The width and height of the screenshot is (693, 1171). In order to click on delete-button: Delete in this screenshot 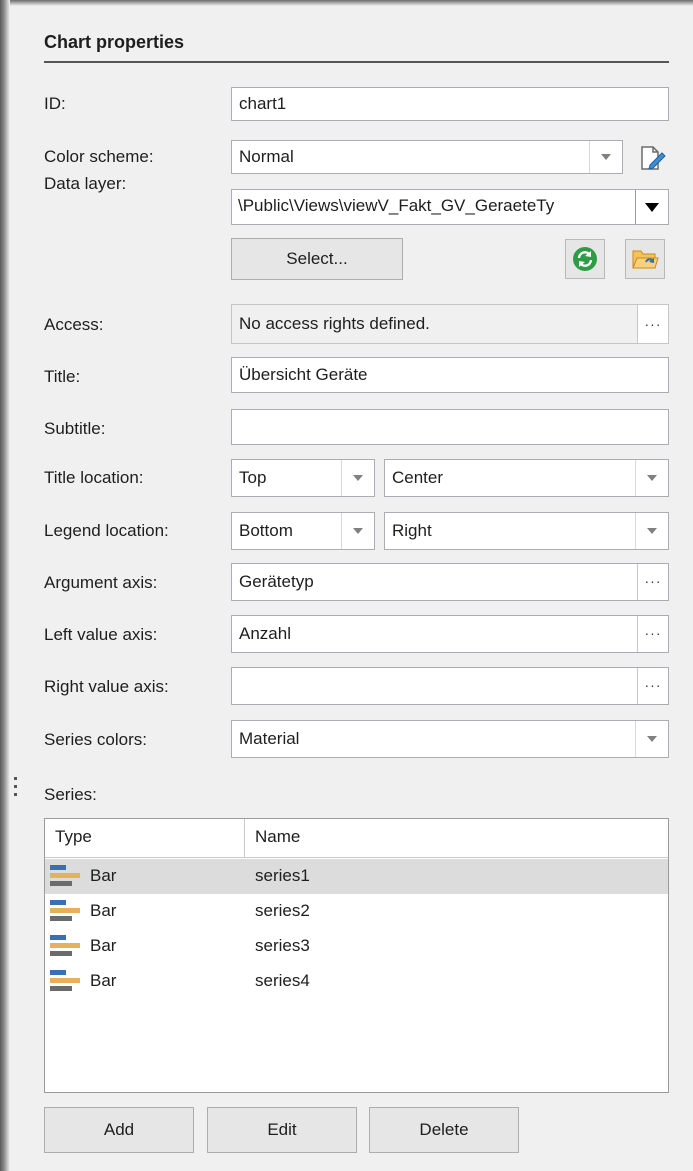, I will do `click(444, 1130)`.